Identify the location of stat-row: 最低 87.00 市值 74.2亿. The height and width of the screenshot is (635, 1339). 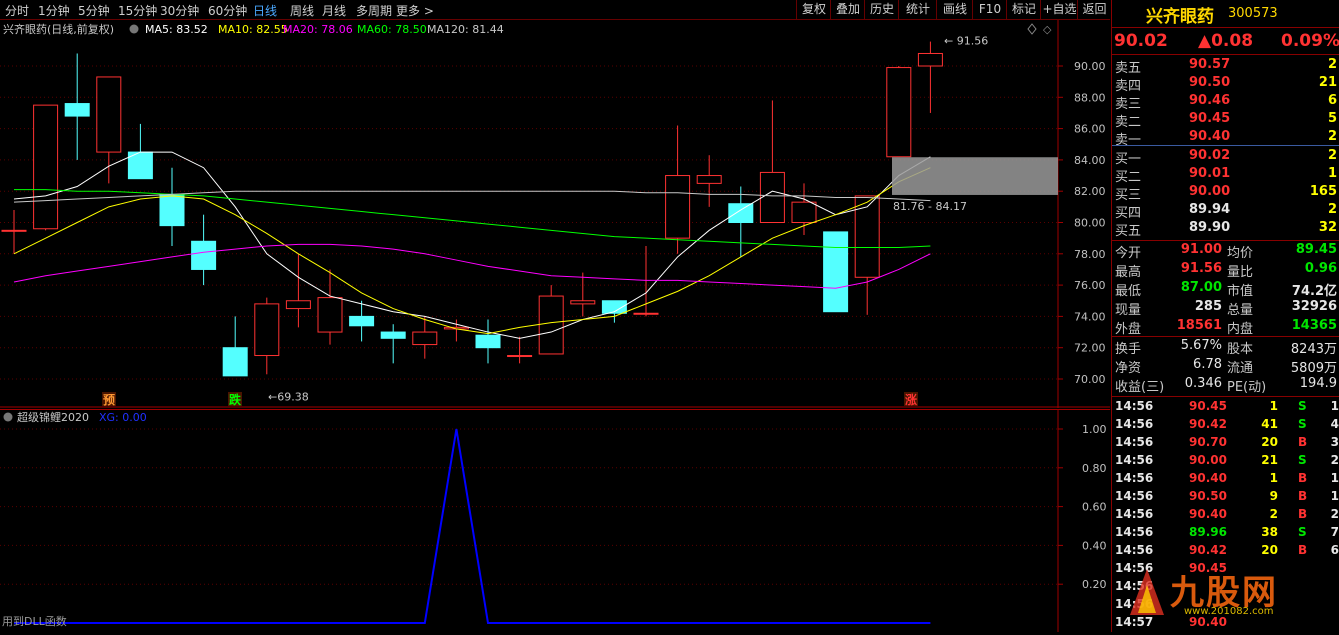
(1225, 289).